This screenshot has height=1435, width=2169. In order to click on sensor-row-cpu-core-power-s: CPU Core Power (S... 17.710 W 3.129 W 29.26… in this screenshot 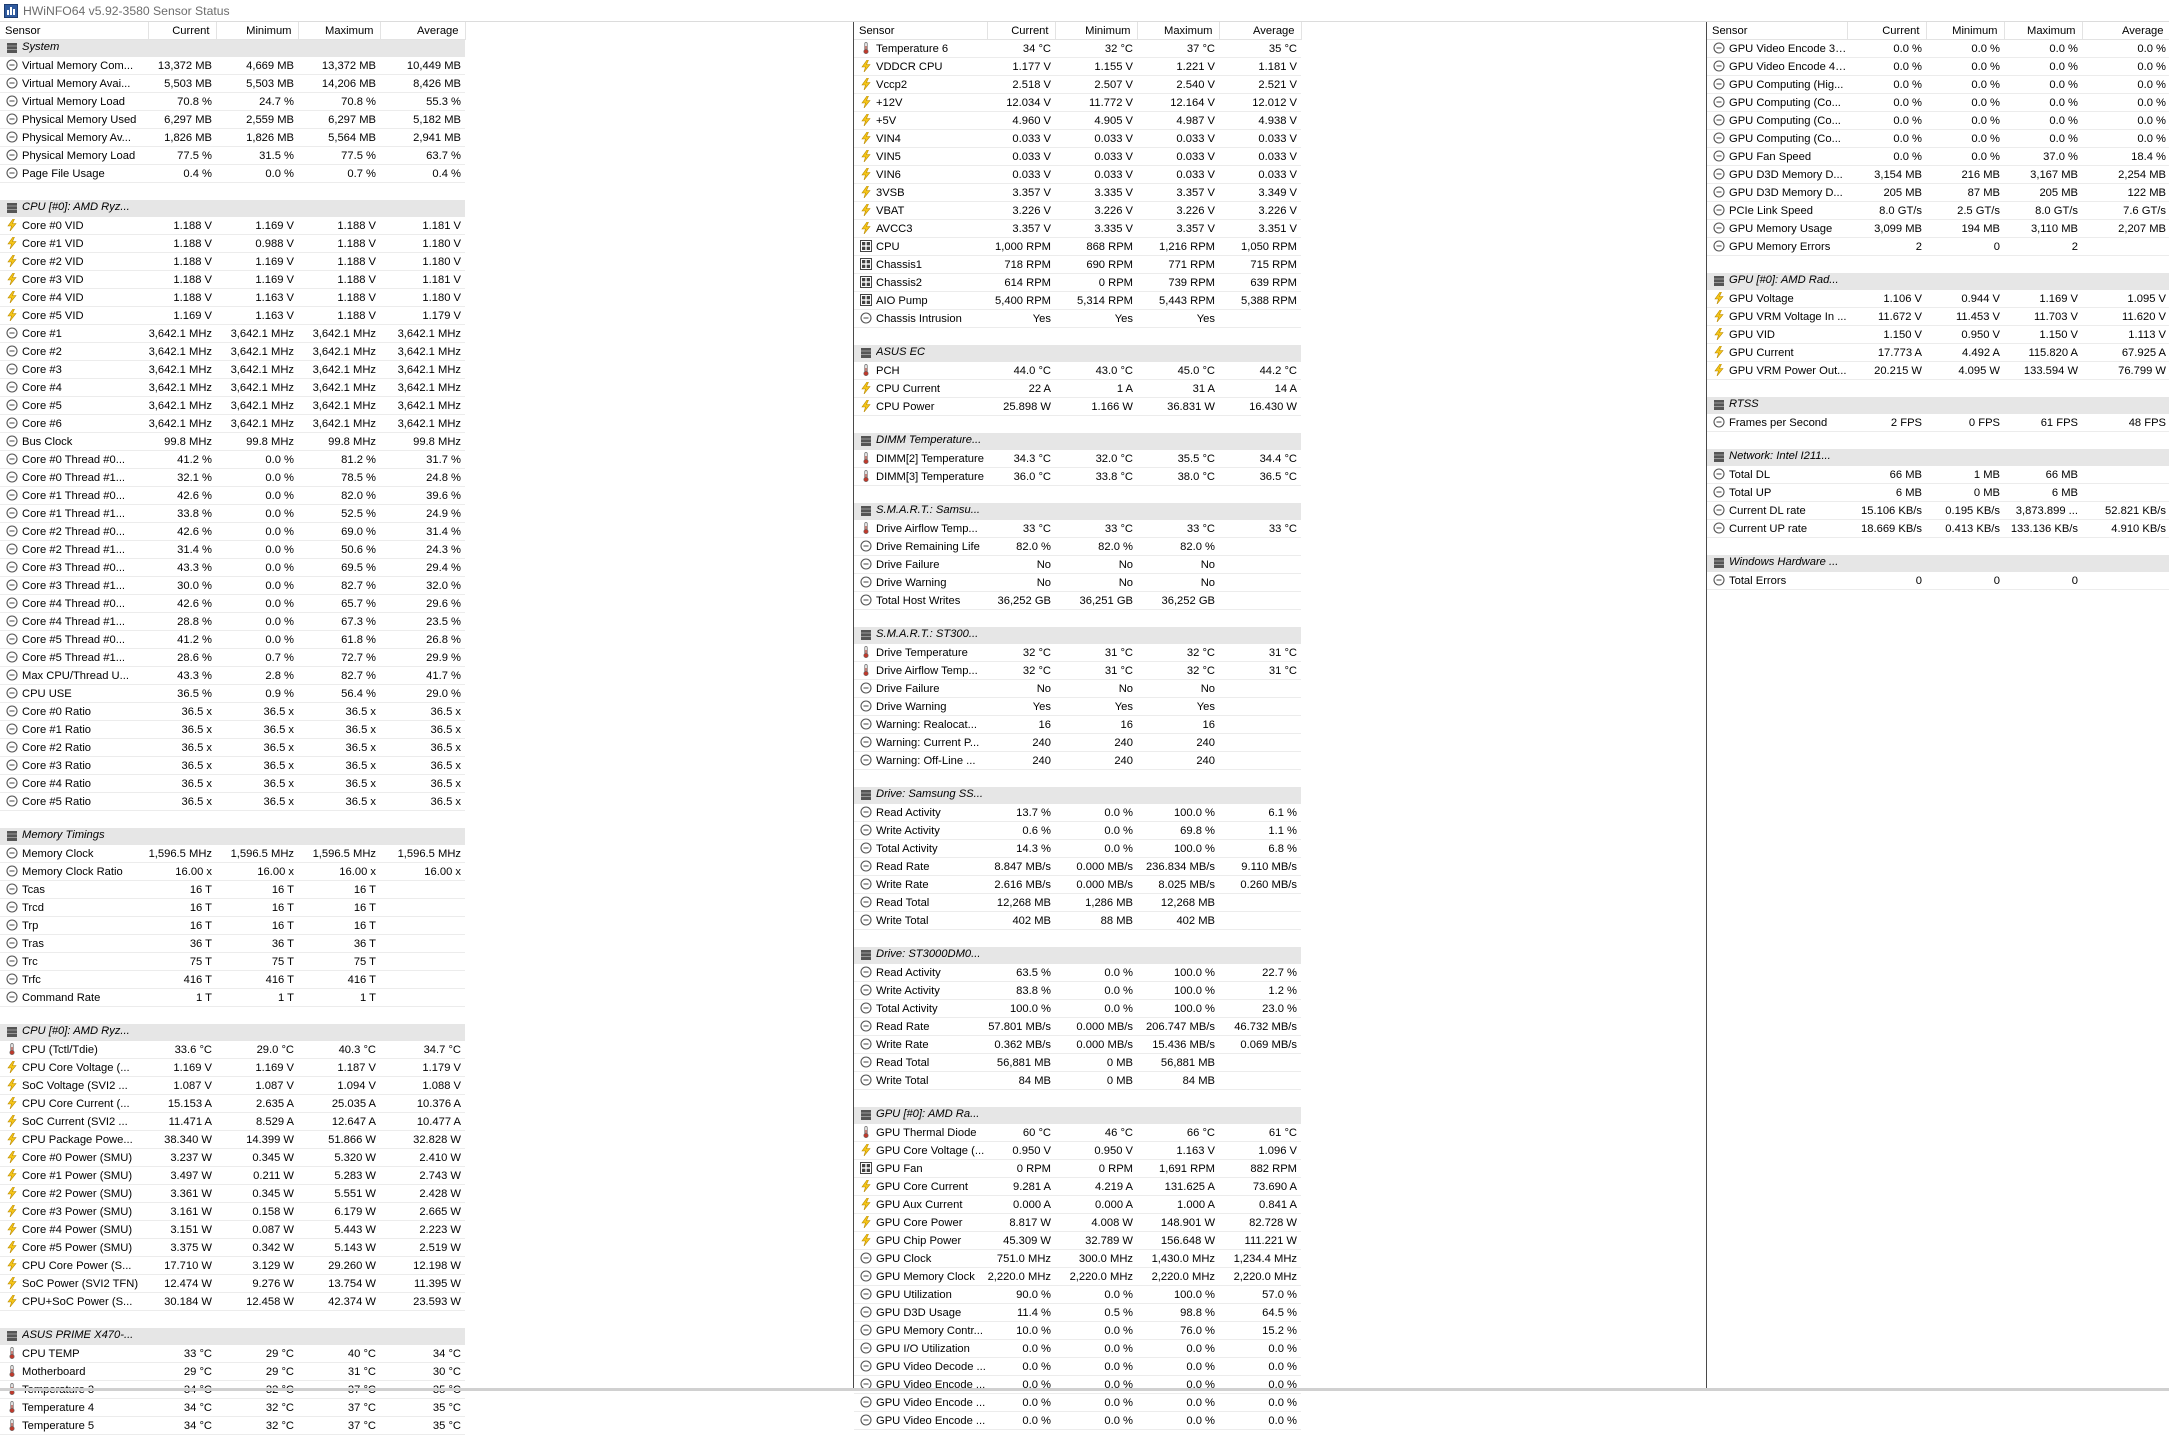, I will do `click(232, 1265)`.